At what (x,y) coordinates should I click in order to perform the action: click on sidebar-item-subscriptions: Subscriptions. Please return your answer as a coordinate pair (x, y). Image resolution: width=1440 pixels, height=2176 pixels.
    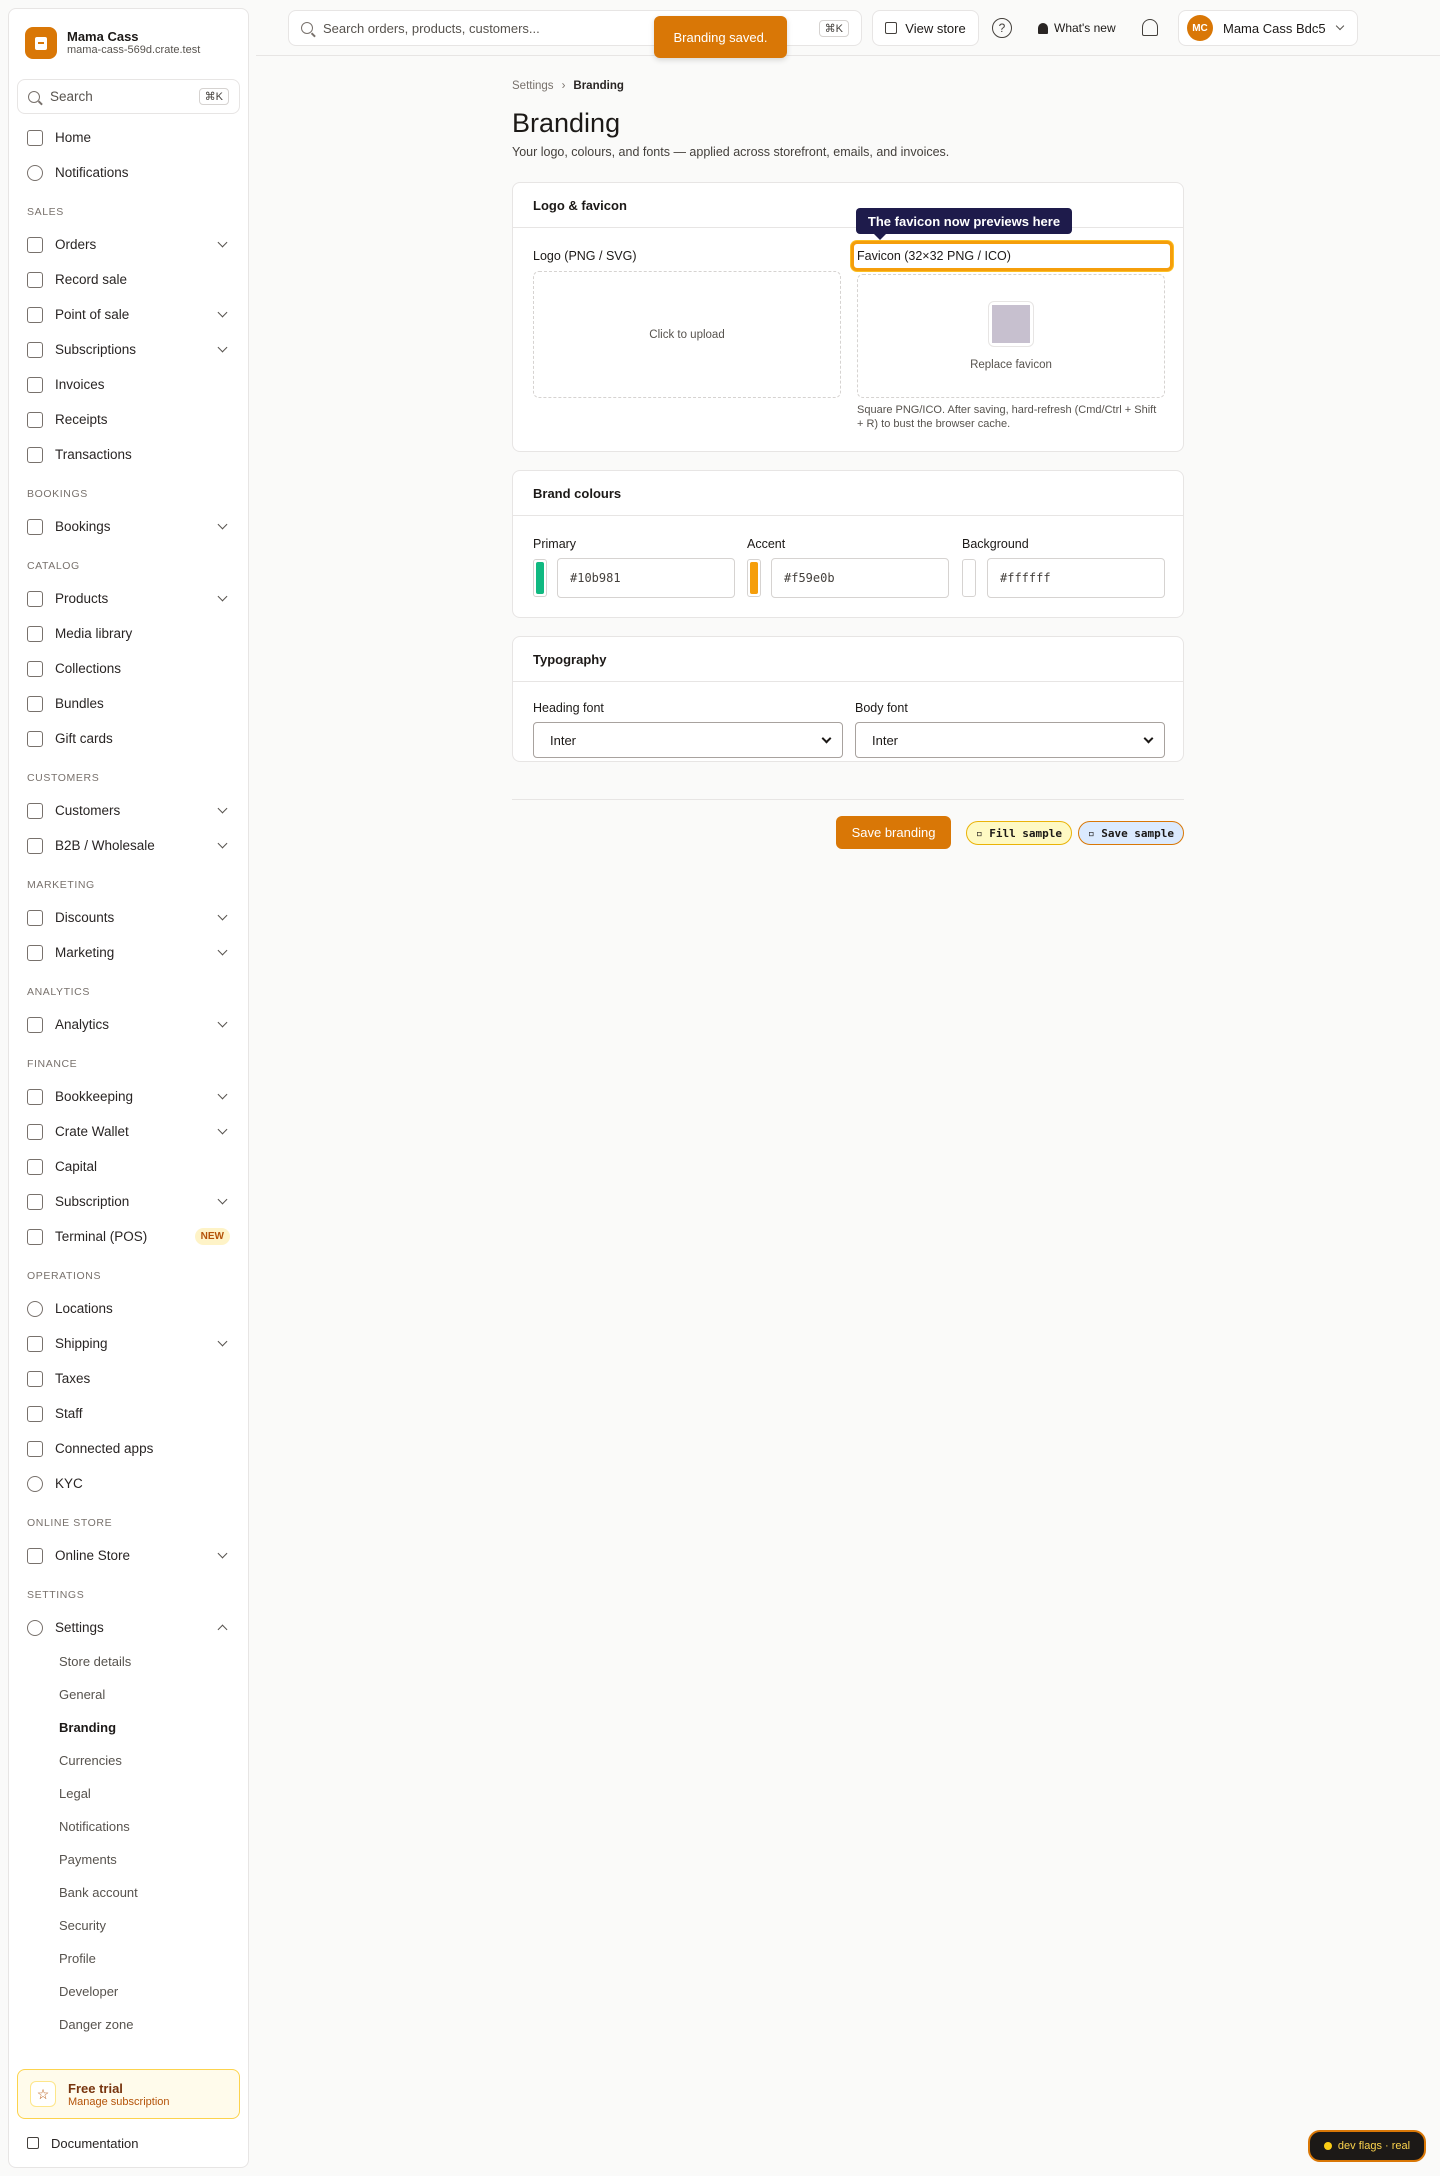
    Looking at the image, I should click on (128, 349).